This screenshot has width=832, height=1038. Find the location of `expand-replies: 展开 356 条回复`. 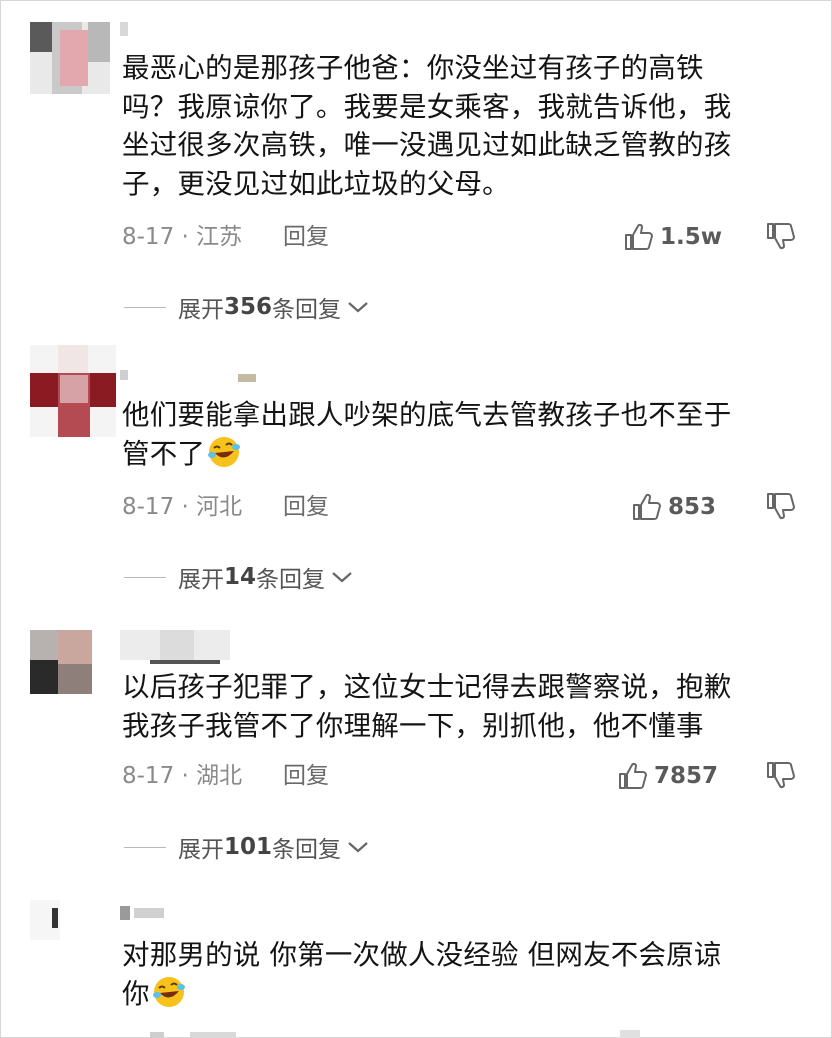

expand-replies: 展开 356 条回复 is located at coordinates (246, 307).